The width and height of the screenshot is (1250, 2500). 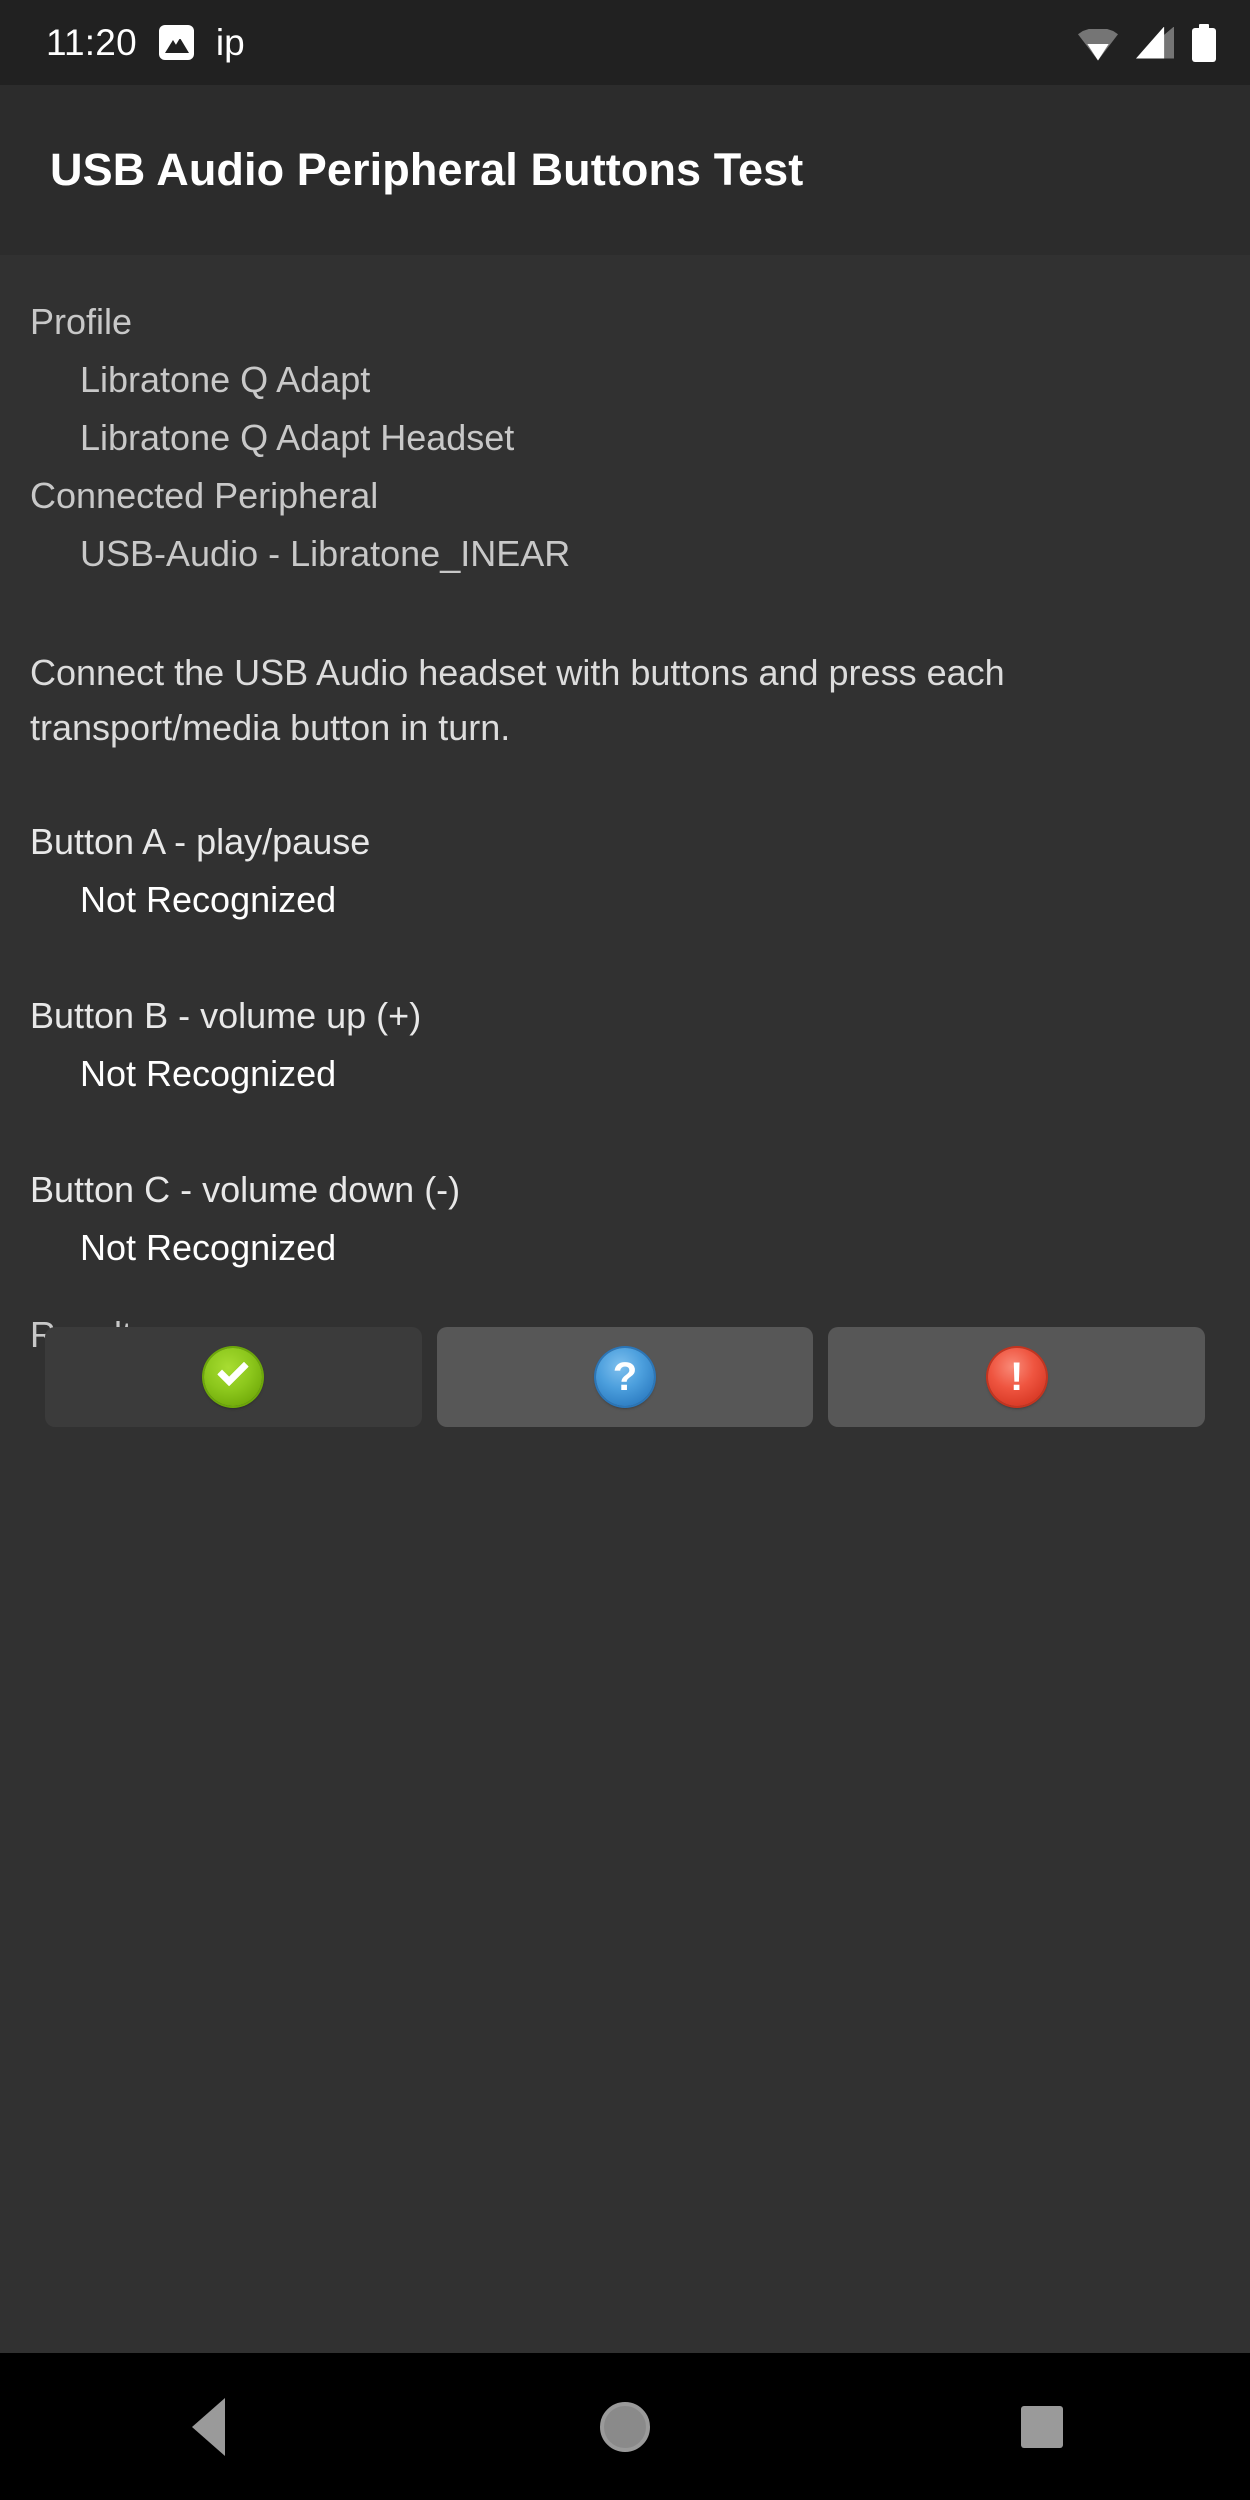 I want to click on button-c-label: Button C - volume down (-), so click(x=245, y=1189).